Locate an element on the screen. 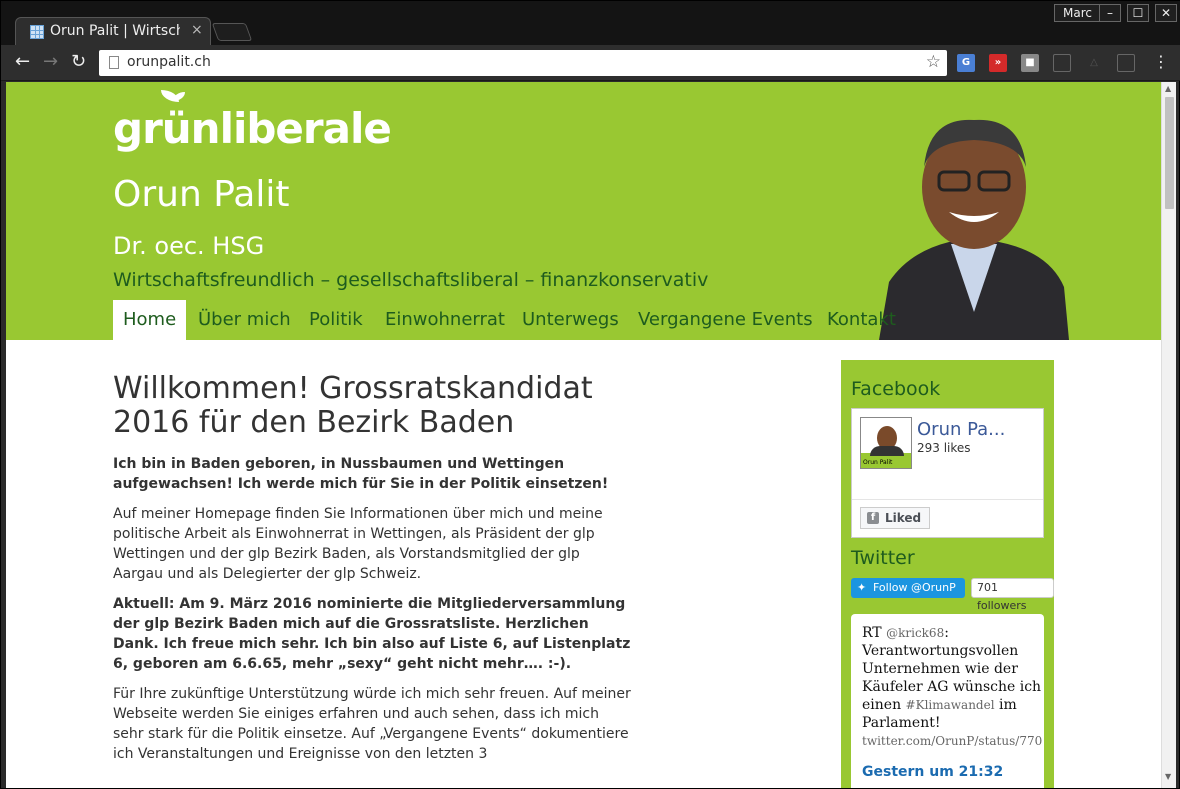 This screenshot has height=789, width=1180. nav-home: Home is located at coordinates (150, 320).